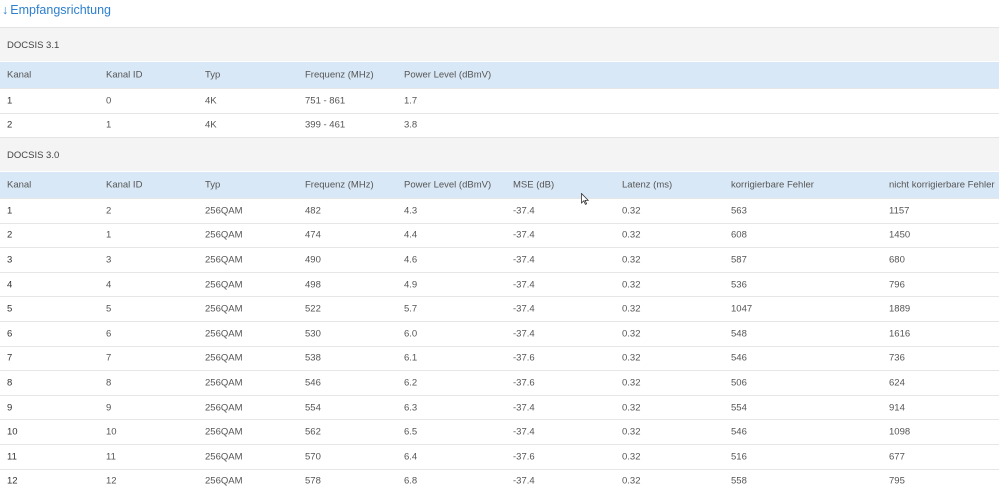  I want to click on table-cell: 4.3, so click(411, 211).